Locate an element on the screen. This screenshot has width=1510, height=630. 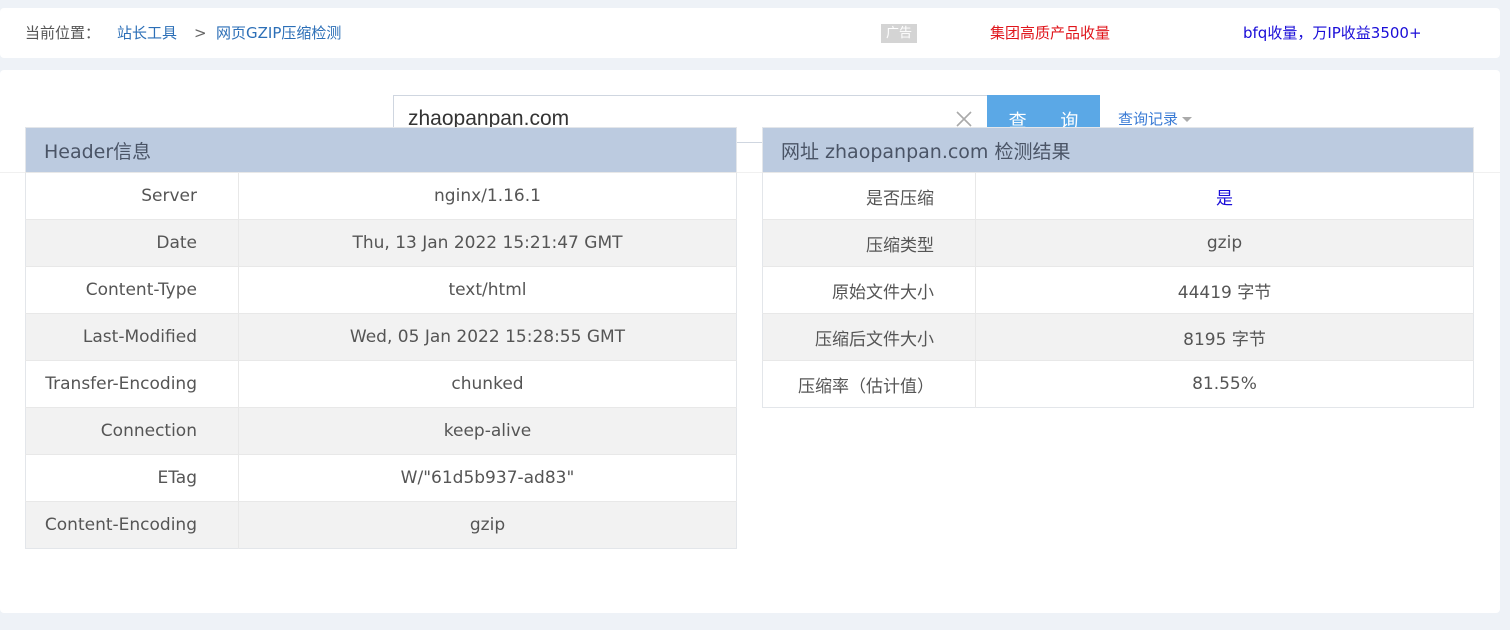
query-history-label: 查询记录 is located at coordinates (1148, 119).